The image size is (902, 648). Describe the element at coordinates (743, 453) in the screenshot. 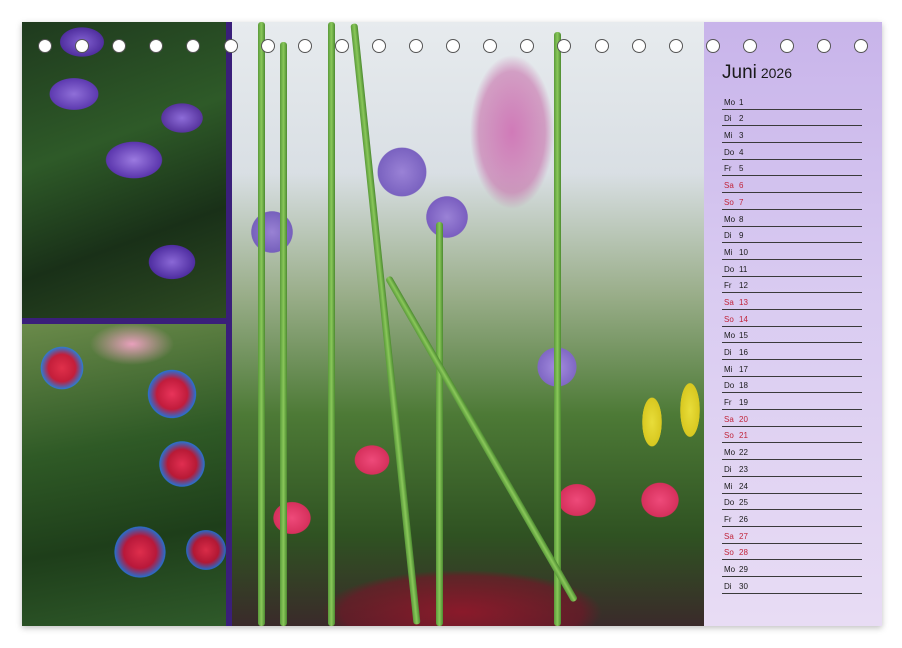

I see `day-number: 22` at that location.